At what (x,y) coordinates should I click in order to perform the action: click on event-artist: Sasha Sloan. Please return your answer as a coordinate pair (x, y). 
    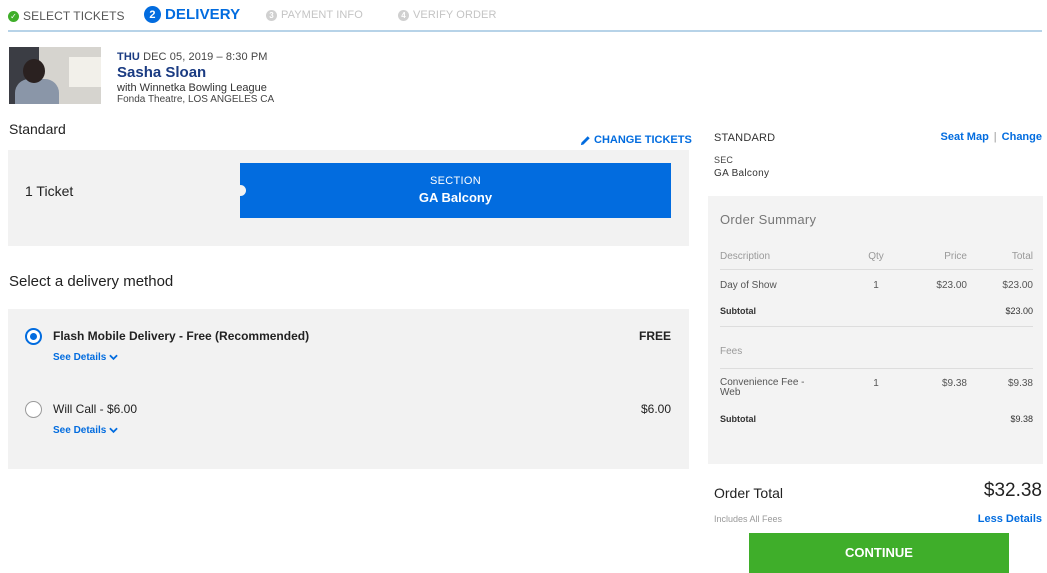
    Looking at the image, I should click on (162, 72).